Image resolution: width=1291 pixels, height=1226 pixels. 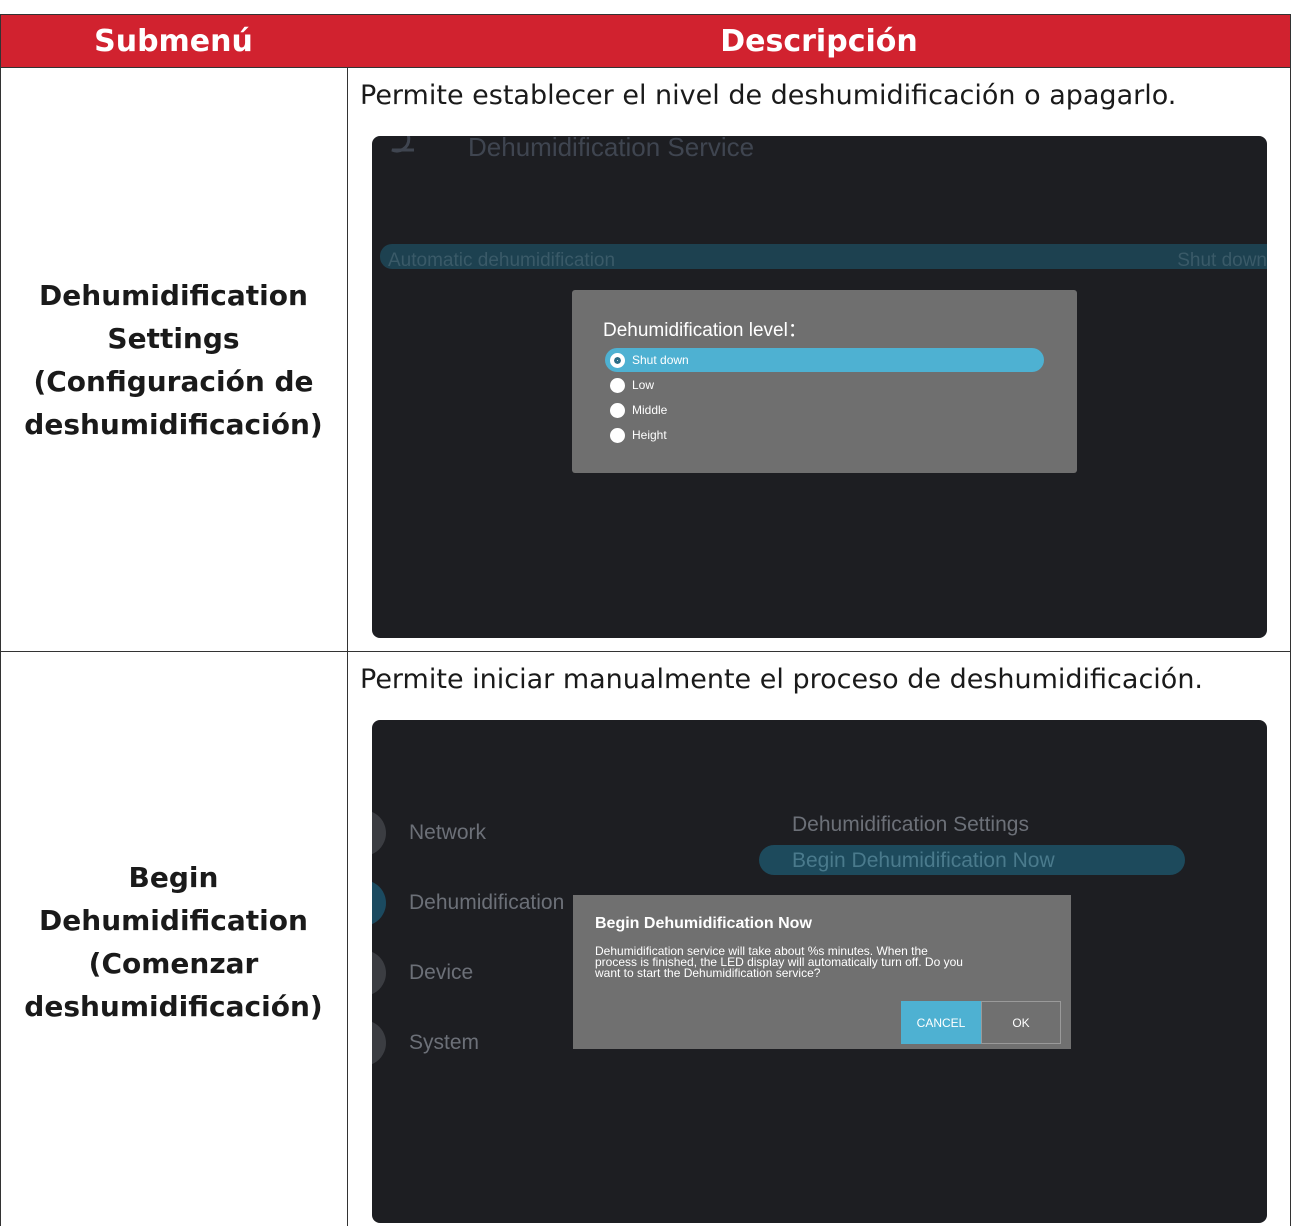 What do you see at coordinates (441, 973) in the screenshot?
I see `nav-item-device: Device` at bounding box center [441, 973].